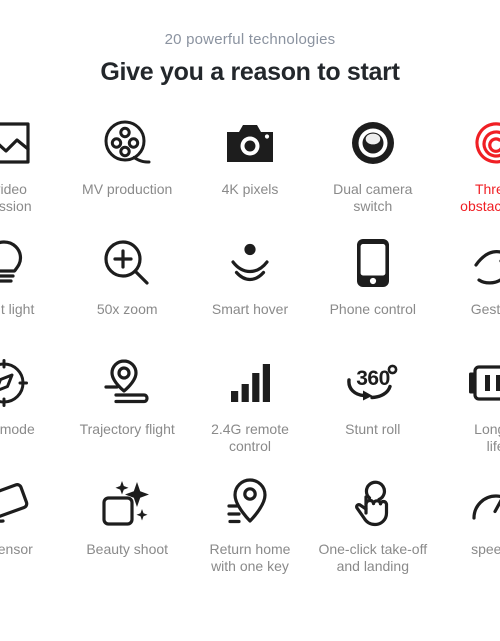 This screenshot has height=641, width=500. I want to click on beauty-sparkle-icon, so click(127, 503).